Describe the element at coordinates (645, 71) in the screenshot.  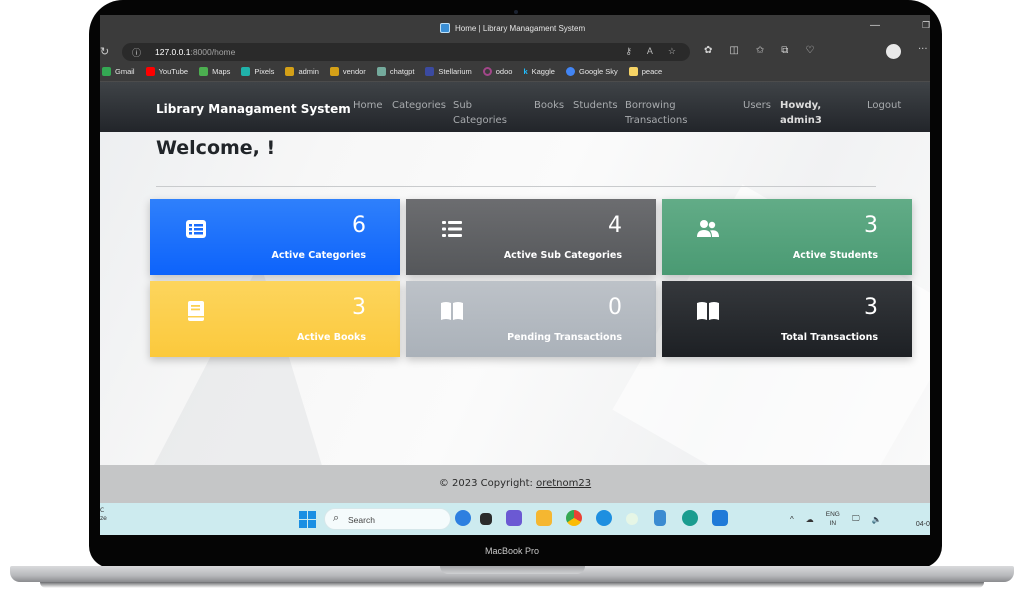
I see `bookmark-peace: peace` at that location.